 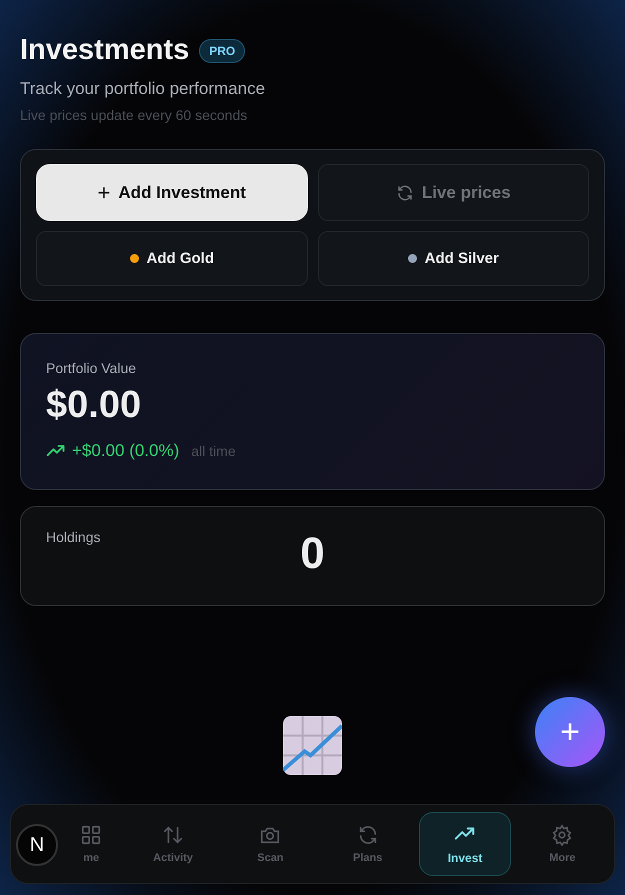 I want to click on arrows-icon, so click(x=173, y=835).